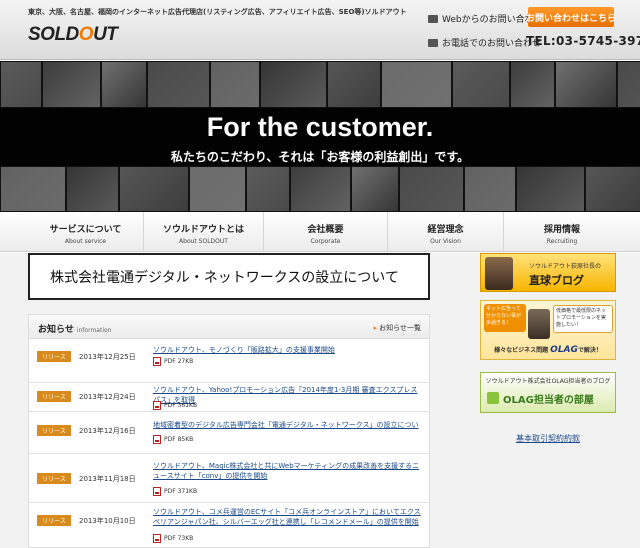 This screenshot has width=640, height=548. I want to click on contact-button: お問い合わせはこちら, so click(571, 17).